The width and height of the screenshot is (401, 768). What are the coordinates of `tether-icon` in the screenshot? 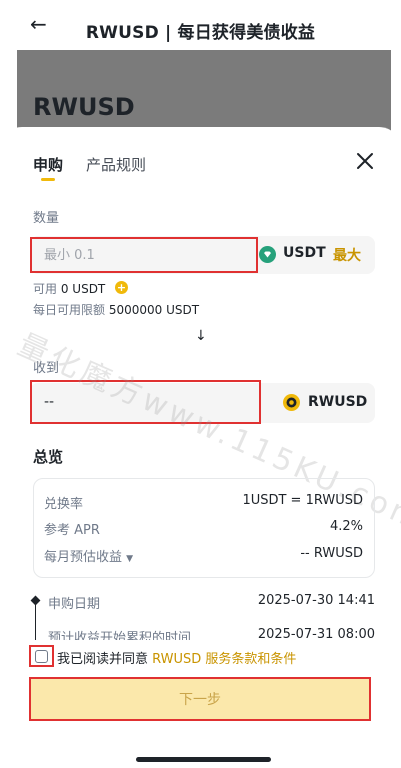 It's located at (267, 254).